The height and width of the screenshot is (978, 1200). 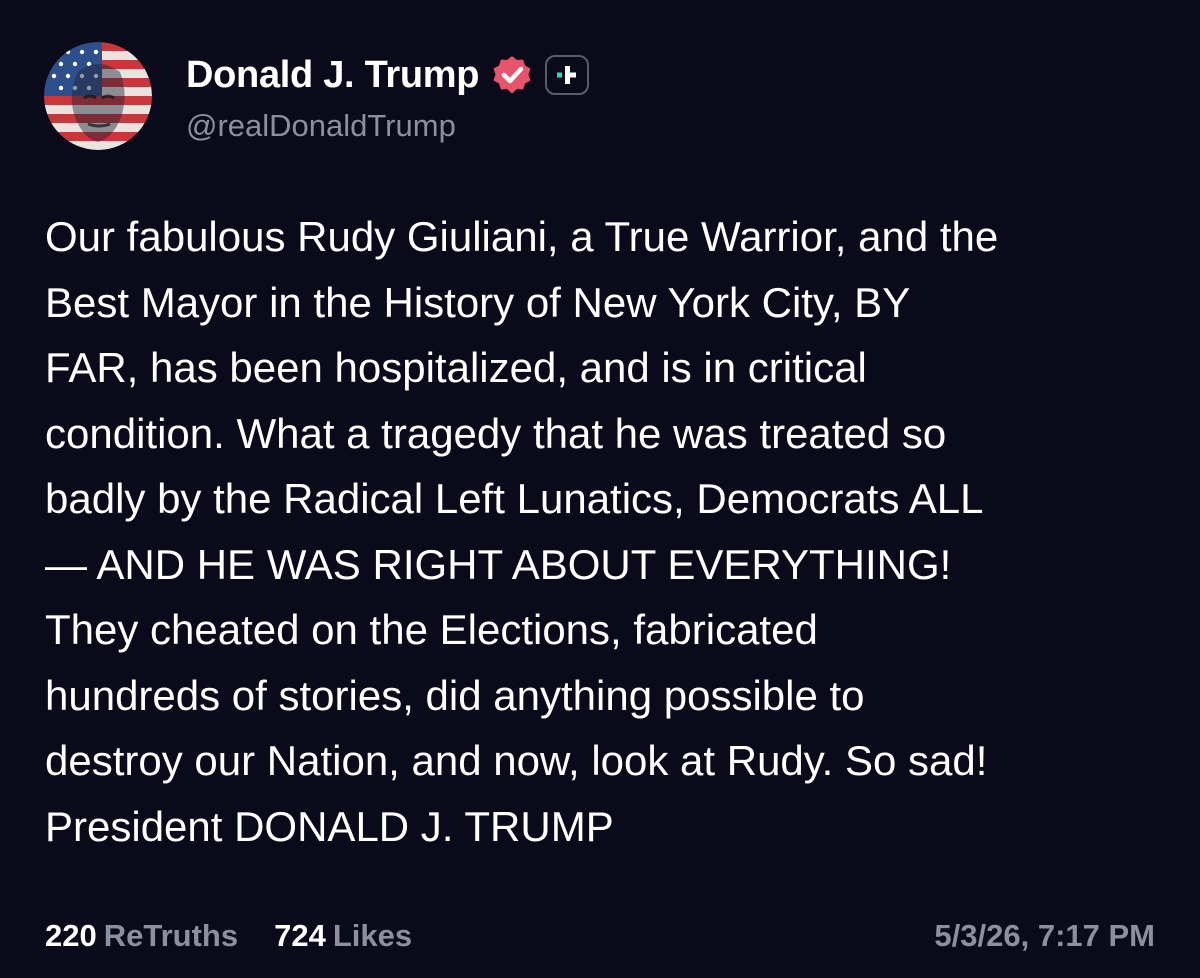 What do you see at coordinates (1044, 935) in the screenshot?
I see `post-timestamp: 5/3/26, 7:17 PM` at bounding box center [1044, 935].